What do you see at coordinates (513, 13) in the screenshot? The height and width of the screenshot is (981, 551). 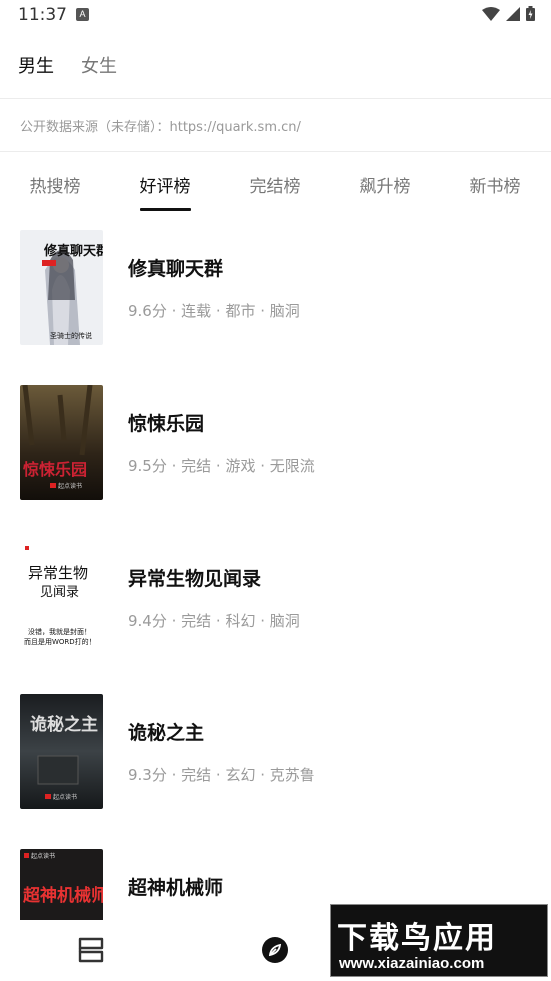 I see `signal-icon` at bounding box center [513, 13].